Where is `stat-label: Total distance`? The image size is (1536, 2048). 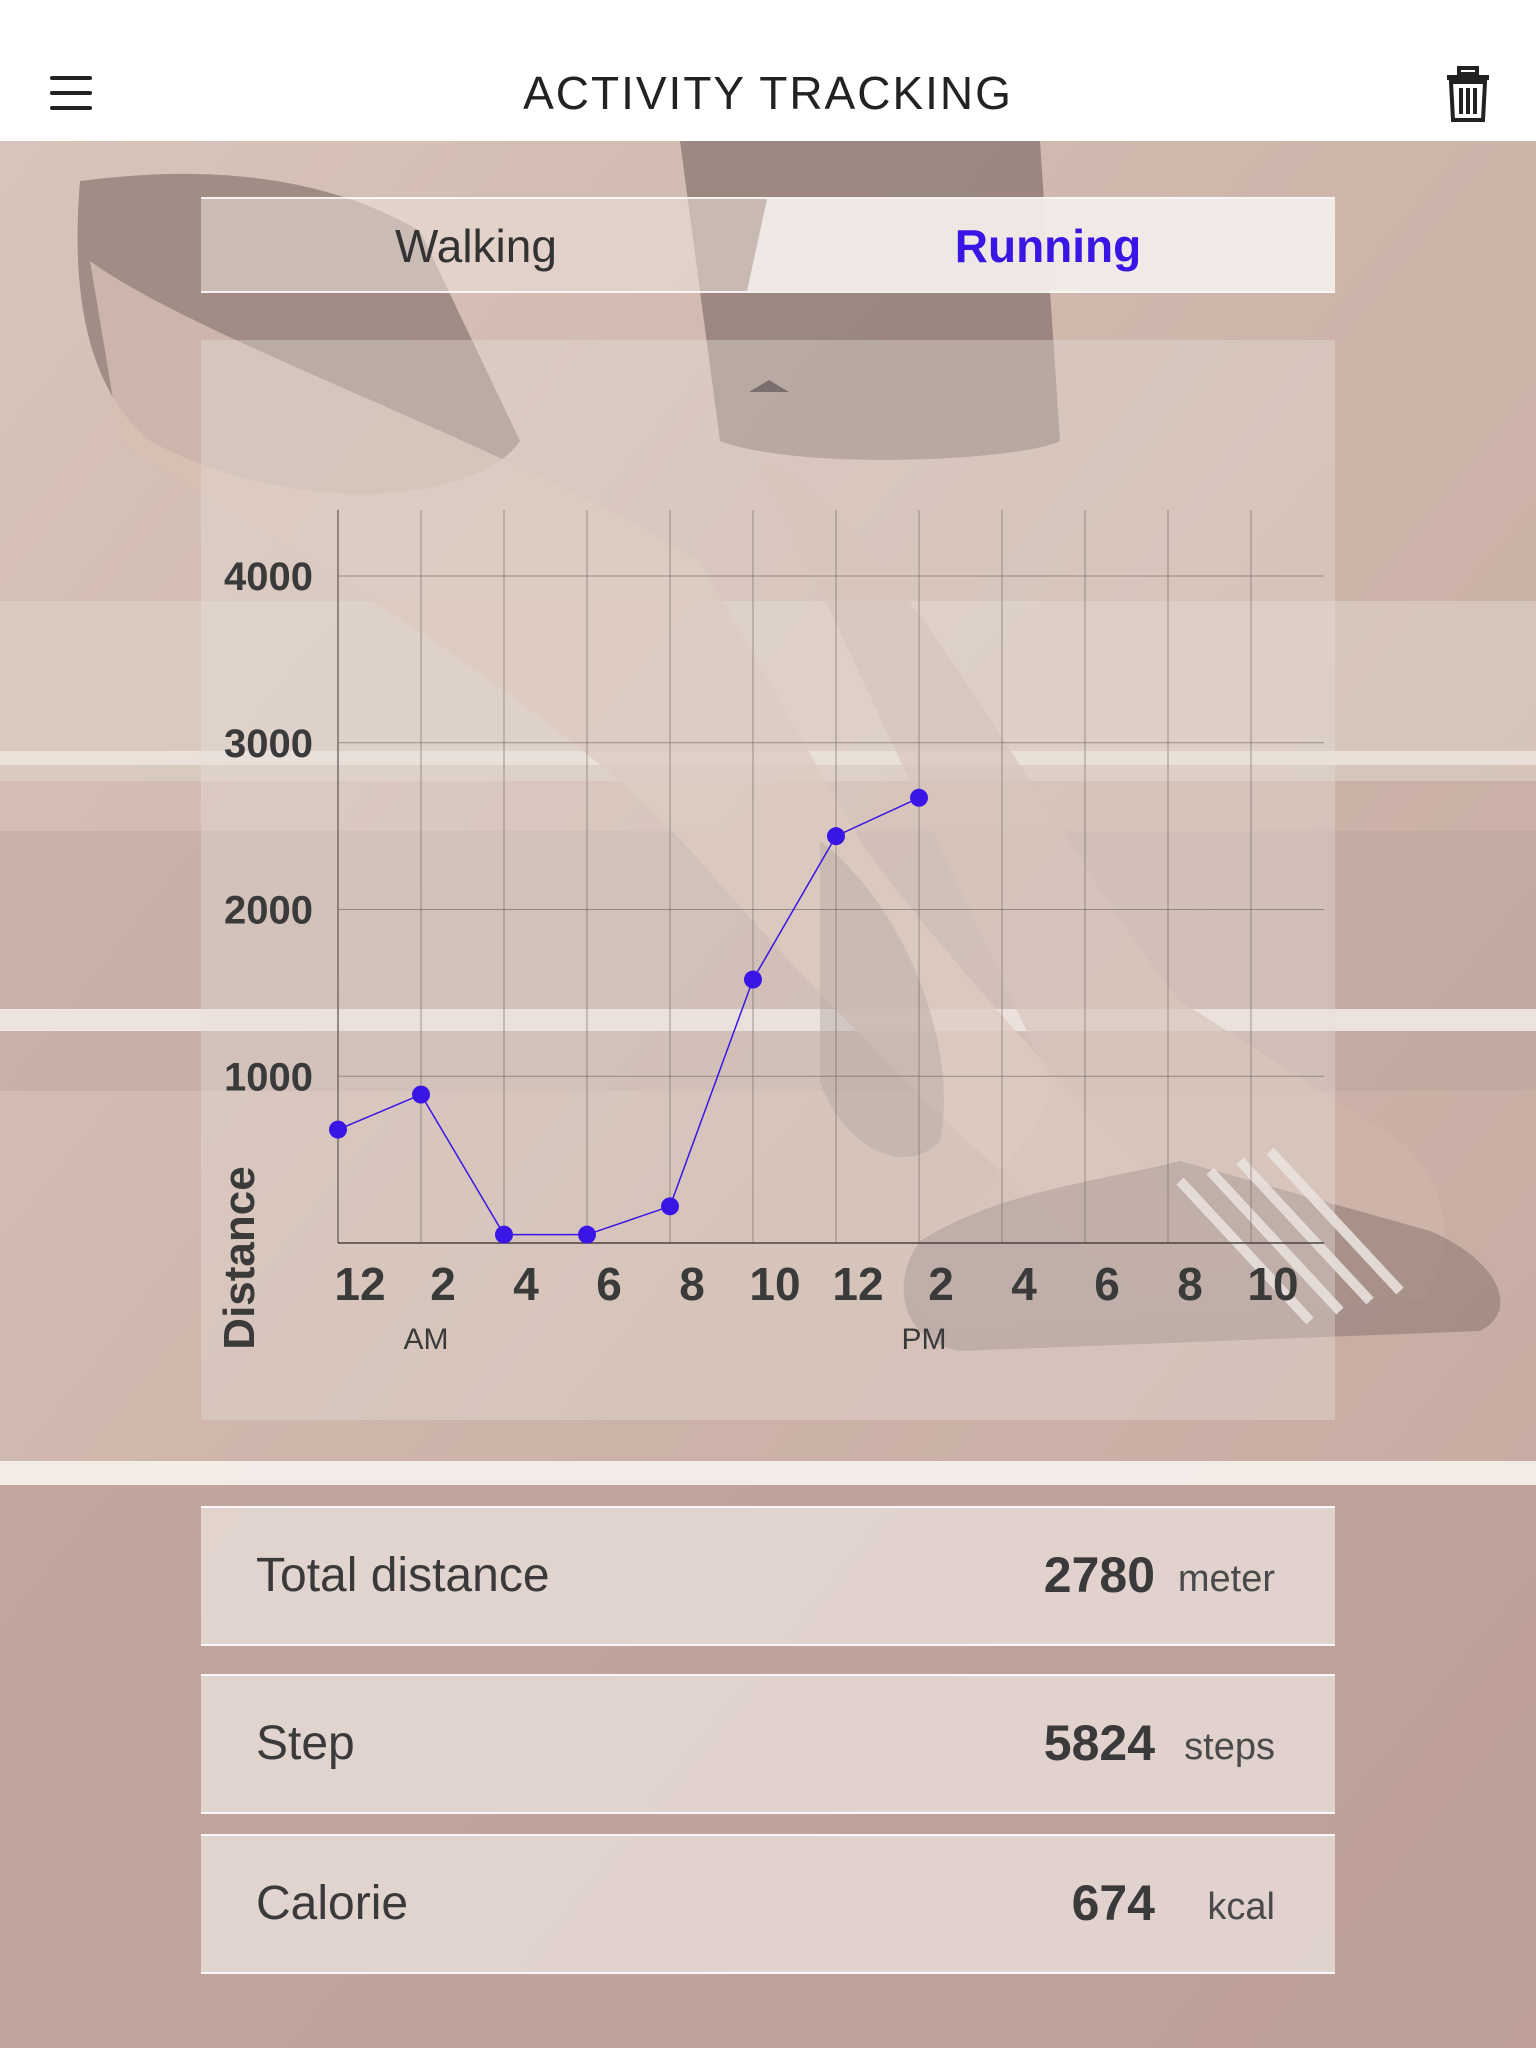 stat-label: Total distance is located at coordinates (403, 1575).